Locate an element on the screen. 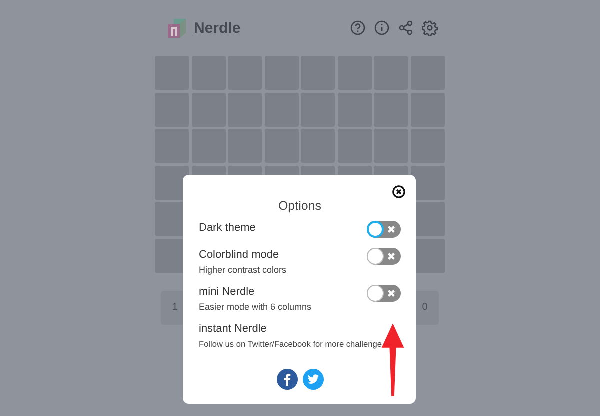 The height and width of the screenshot is (416, 600). option-description: Easier mode with 6 columns is located at coordinates (255, 307).